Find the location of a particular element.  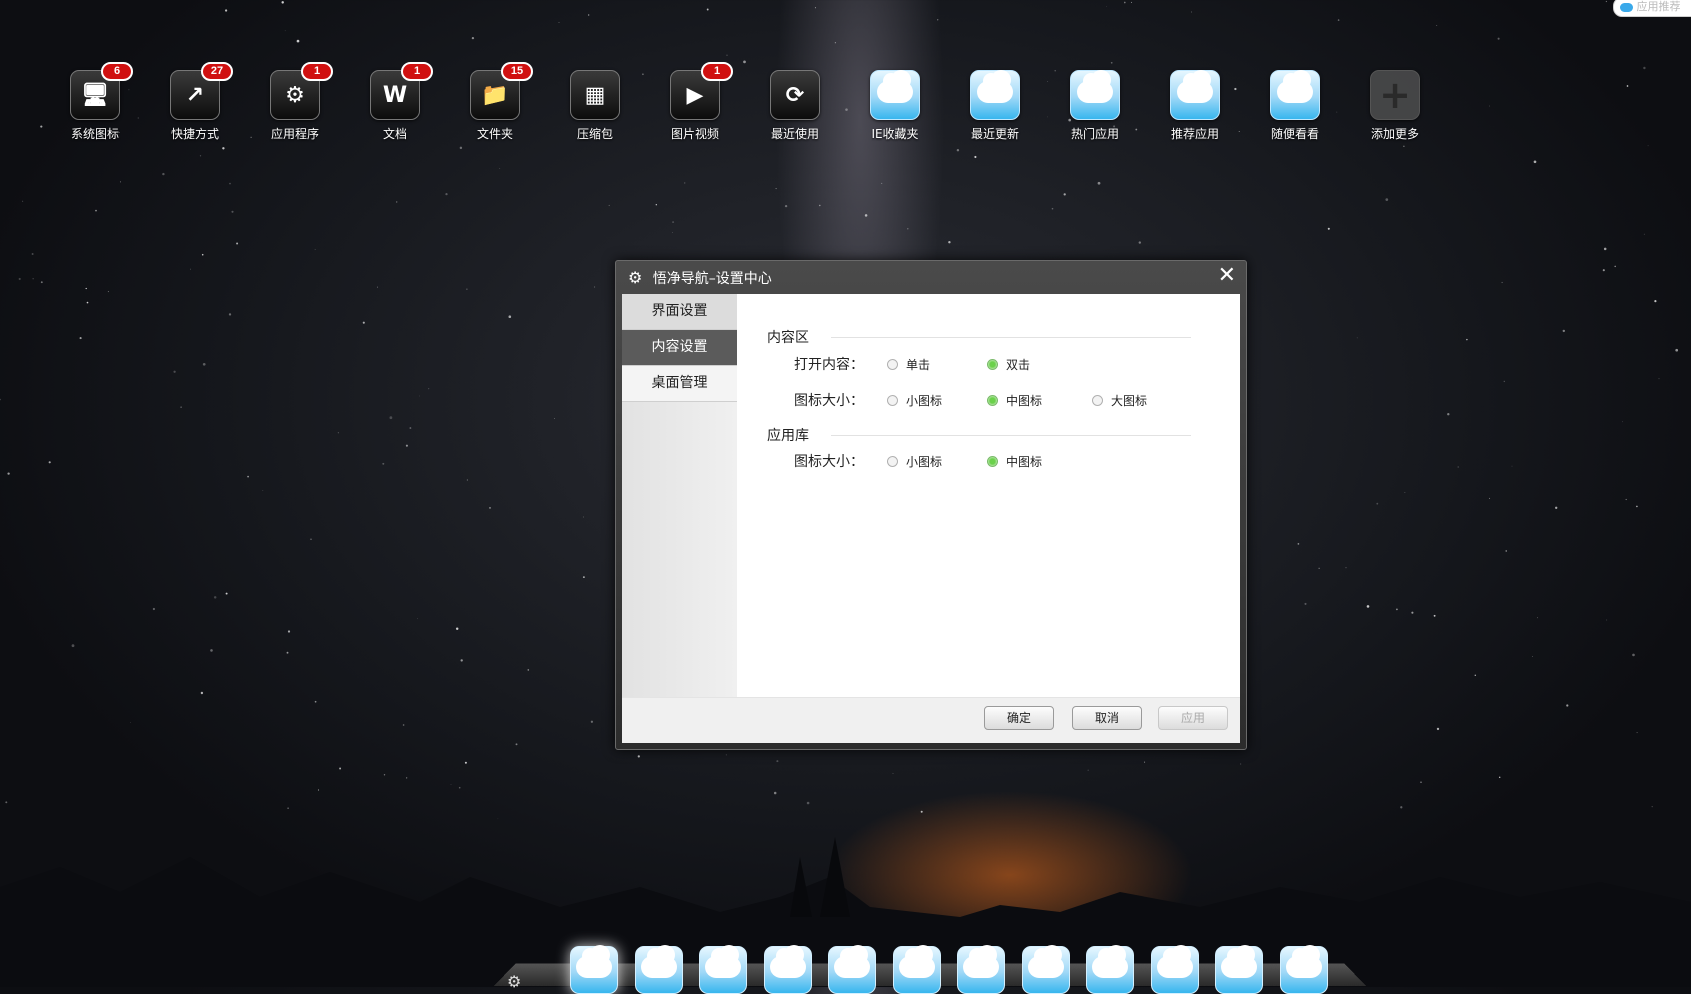

dialog-title-bar: ⚙ 悟净导航–设置中心 is located at coordinates (700, 278).